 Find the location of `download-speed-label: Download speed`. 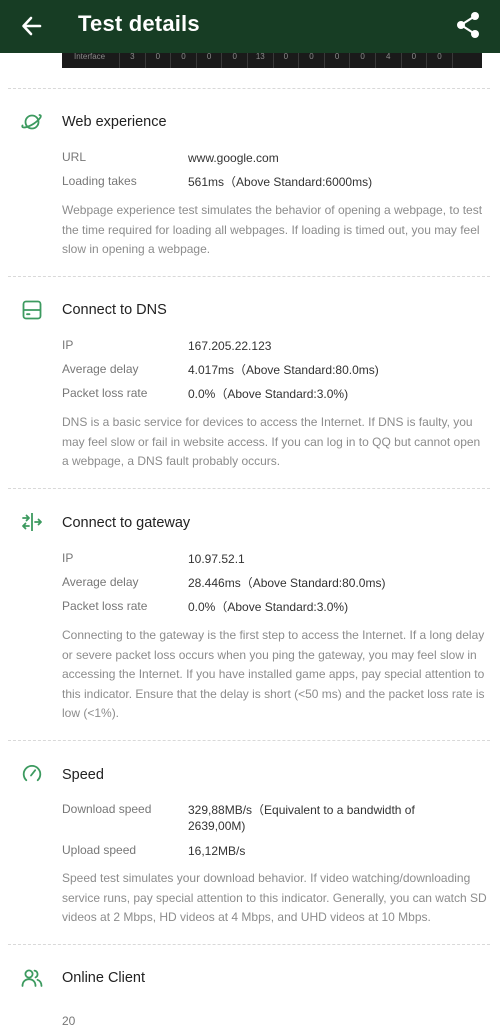

download-speed-label: Download speed is located at coordinates (107, 809).